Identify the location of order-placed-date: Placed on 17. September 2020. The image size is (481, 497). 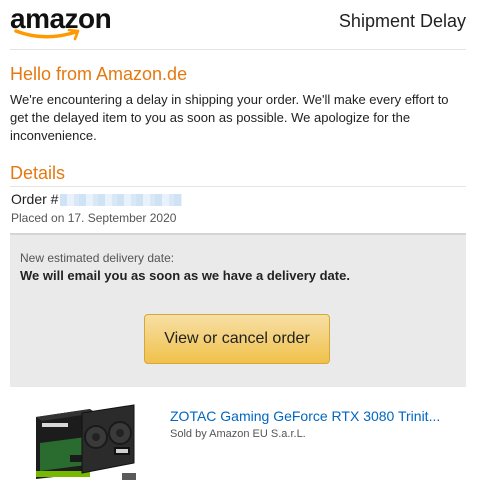
(94, 218).